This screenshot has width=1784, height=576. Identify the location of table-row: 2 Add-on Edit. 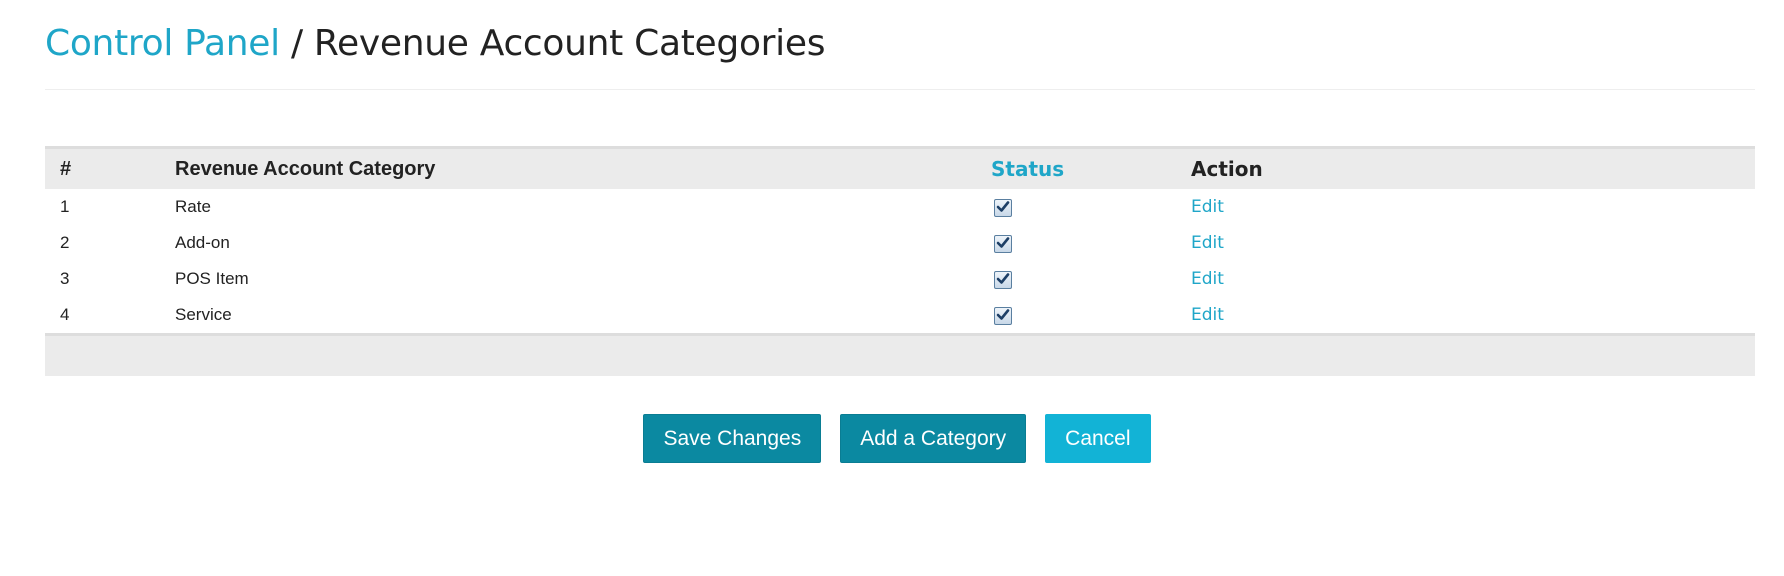
(900, 243).